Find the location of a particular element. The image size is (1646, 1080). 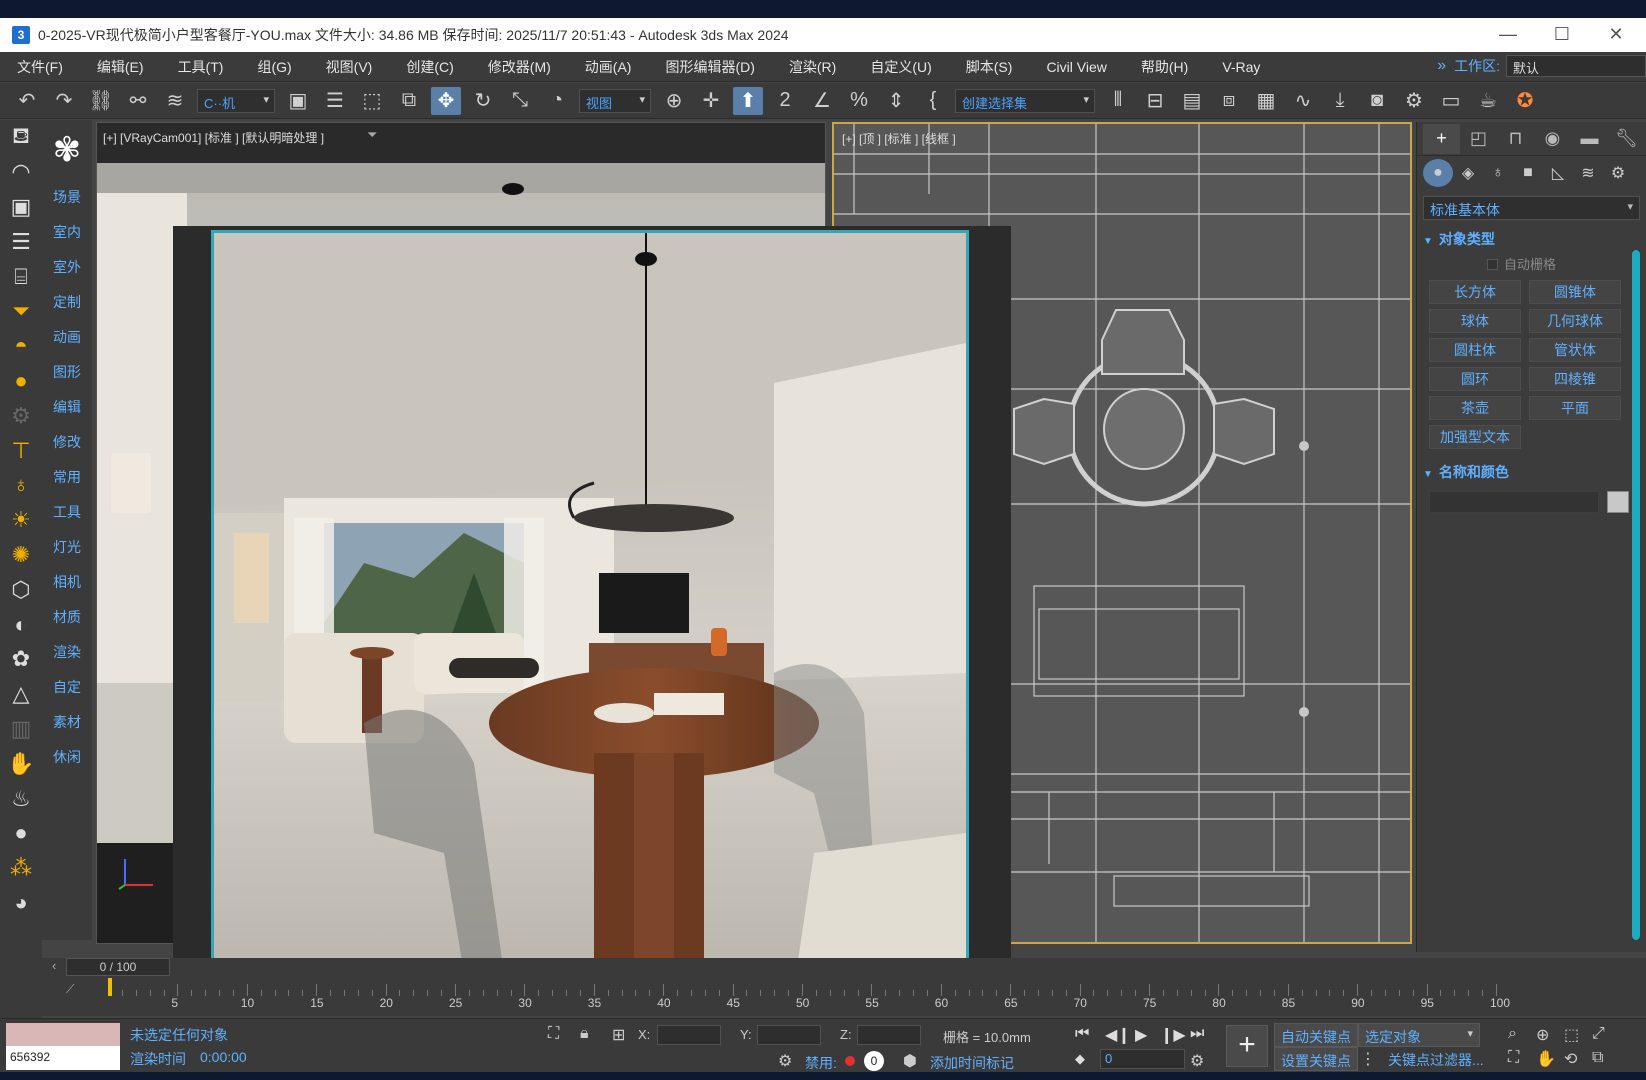

rect-selection-icon: ⬚ is located at coordinates (372, 101).